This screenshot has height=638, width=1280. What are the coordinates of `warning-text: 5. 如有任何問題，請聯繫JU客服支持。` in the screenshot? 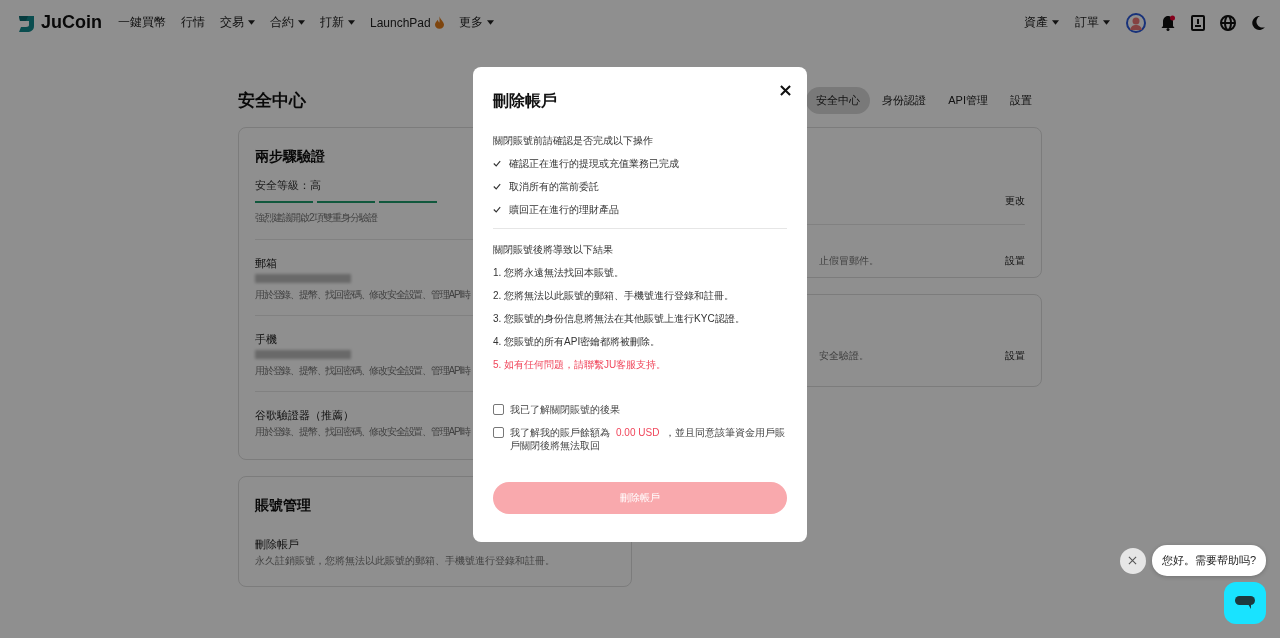 It's located at (580, 364).